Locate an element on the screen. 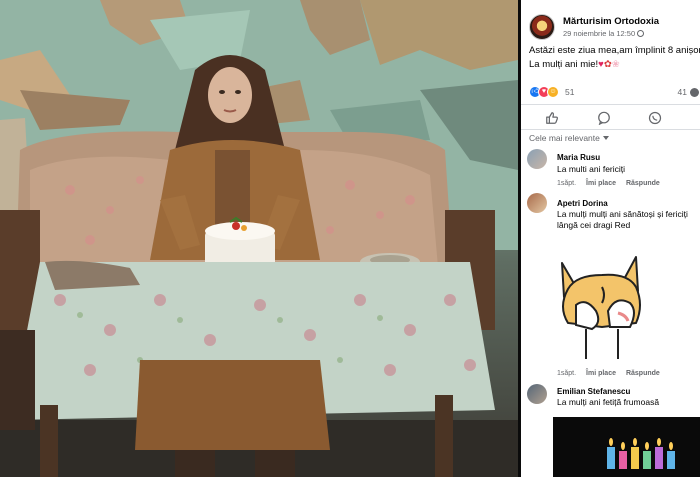 The image size is (700, 477). post-text-line2: La mulți ani mie!♥✿❀ is located at coordinates (614, 65).